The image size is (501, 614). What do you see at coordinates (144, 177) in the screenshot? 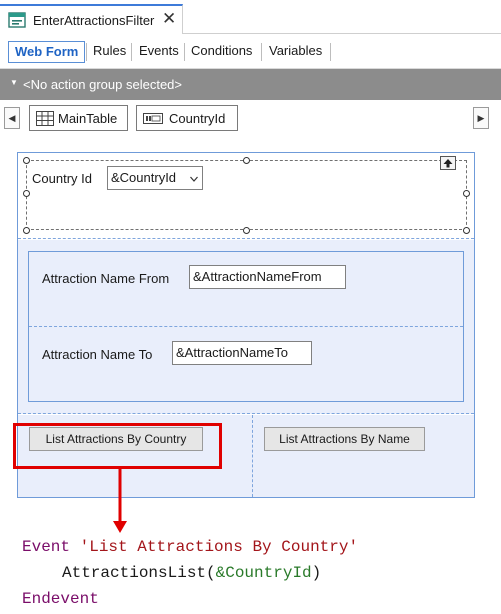
I see `country-id-combo-value: &CountryId` at bounding box center [144, 177].